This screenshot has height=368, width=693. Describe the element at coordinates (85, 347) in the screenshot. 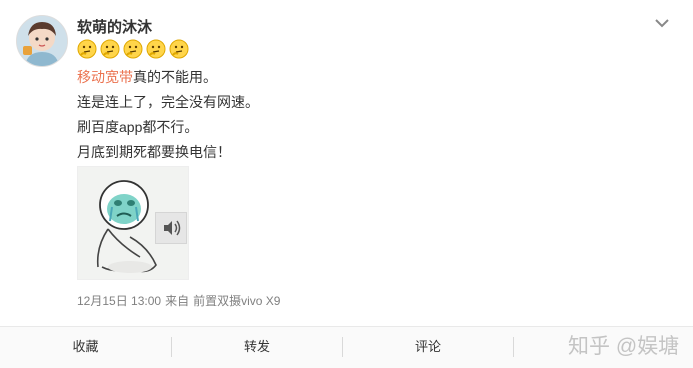

I see `favorite-button: 收藏` at that location.